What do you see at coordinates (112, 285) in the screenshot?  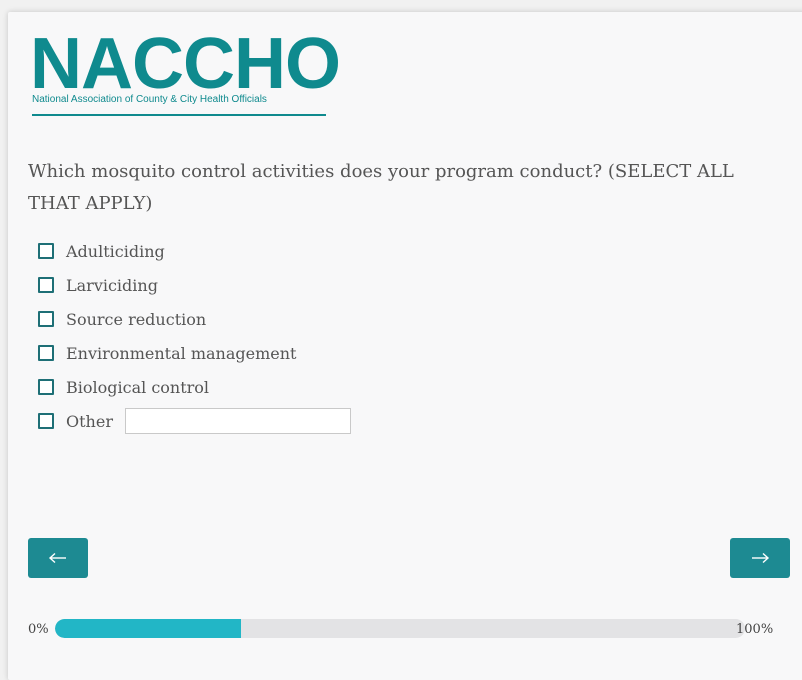 I see `option-label: Larviciding` at bounding box center [112, 285].